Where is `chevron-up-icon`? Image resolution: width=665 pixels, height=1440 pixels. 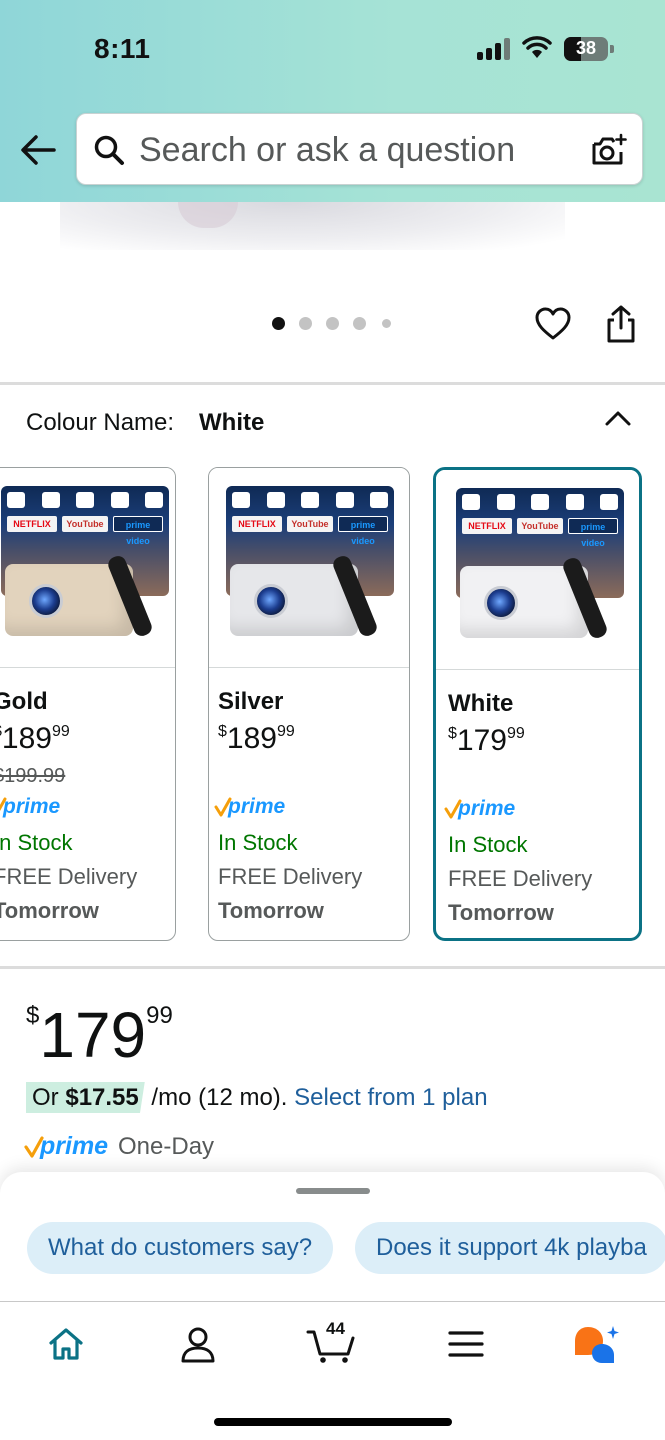 chevron-up-icon is located at coordinates (618, 418).